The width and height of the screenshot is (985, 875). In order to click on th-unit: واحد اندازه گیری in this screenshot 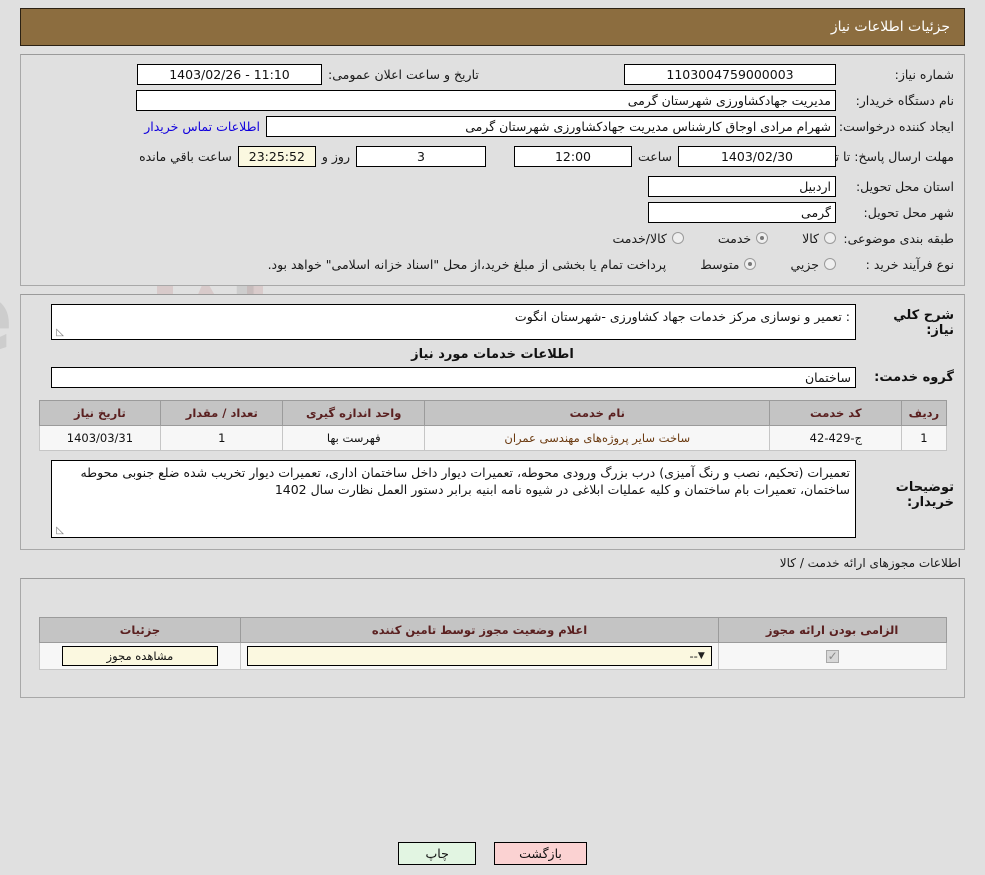, I will do `click(354, 413)`.